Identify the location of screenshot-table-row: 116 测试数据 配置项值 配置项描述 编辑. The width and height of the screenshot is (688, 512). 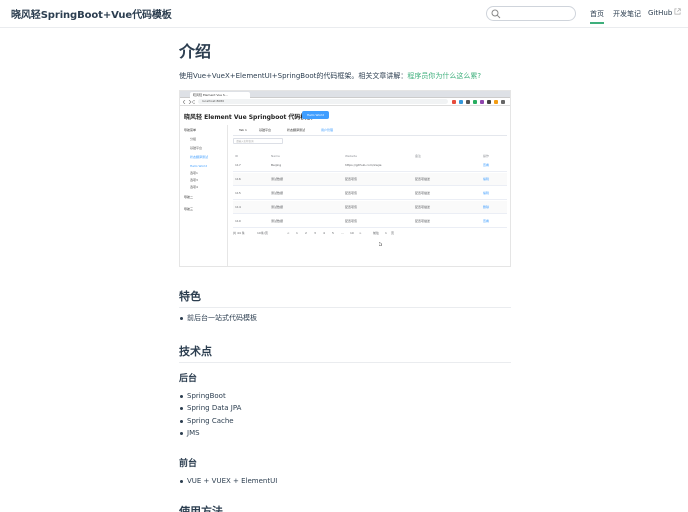
(370, 179).